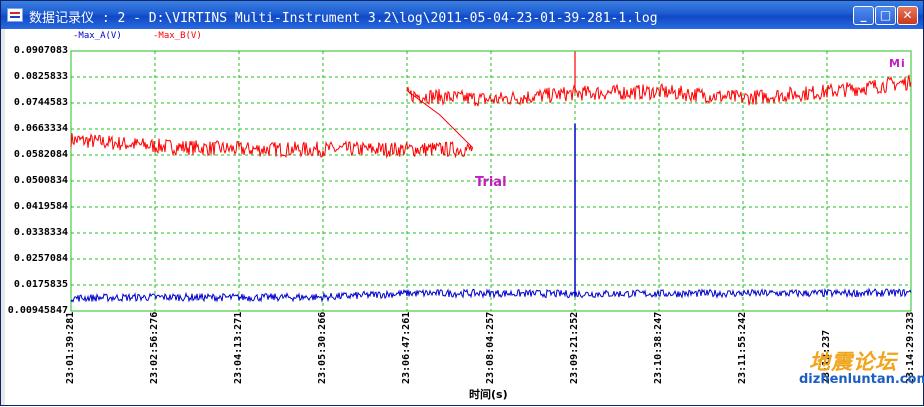  Describe the element at coordinates (40, 206) in the screenshot. I see `y-tick-label: 0.0419584` at that location.